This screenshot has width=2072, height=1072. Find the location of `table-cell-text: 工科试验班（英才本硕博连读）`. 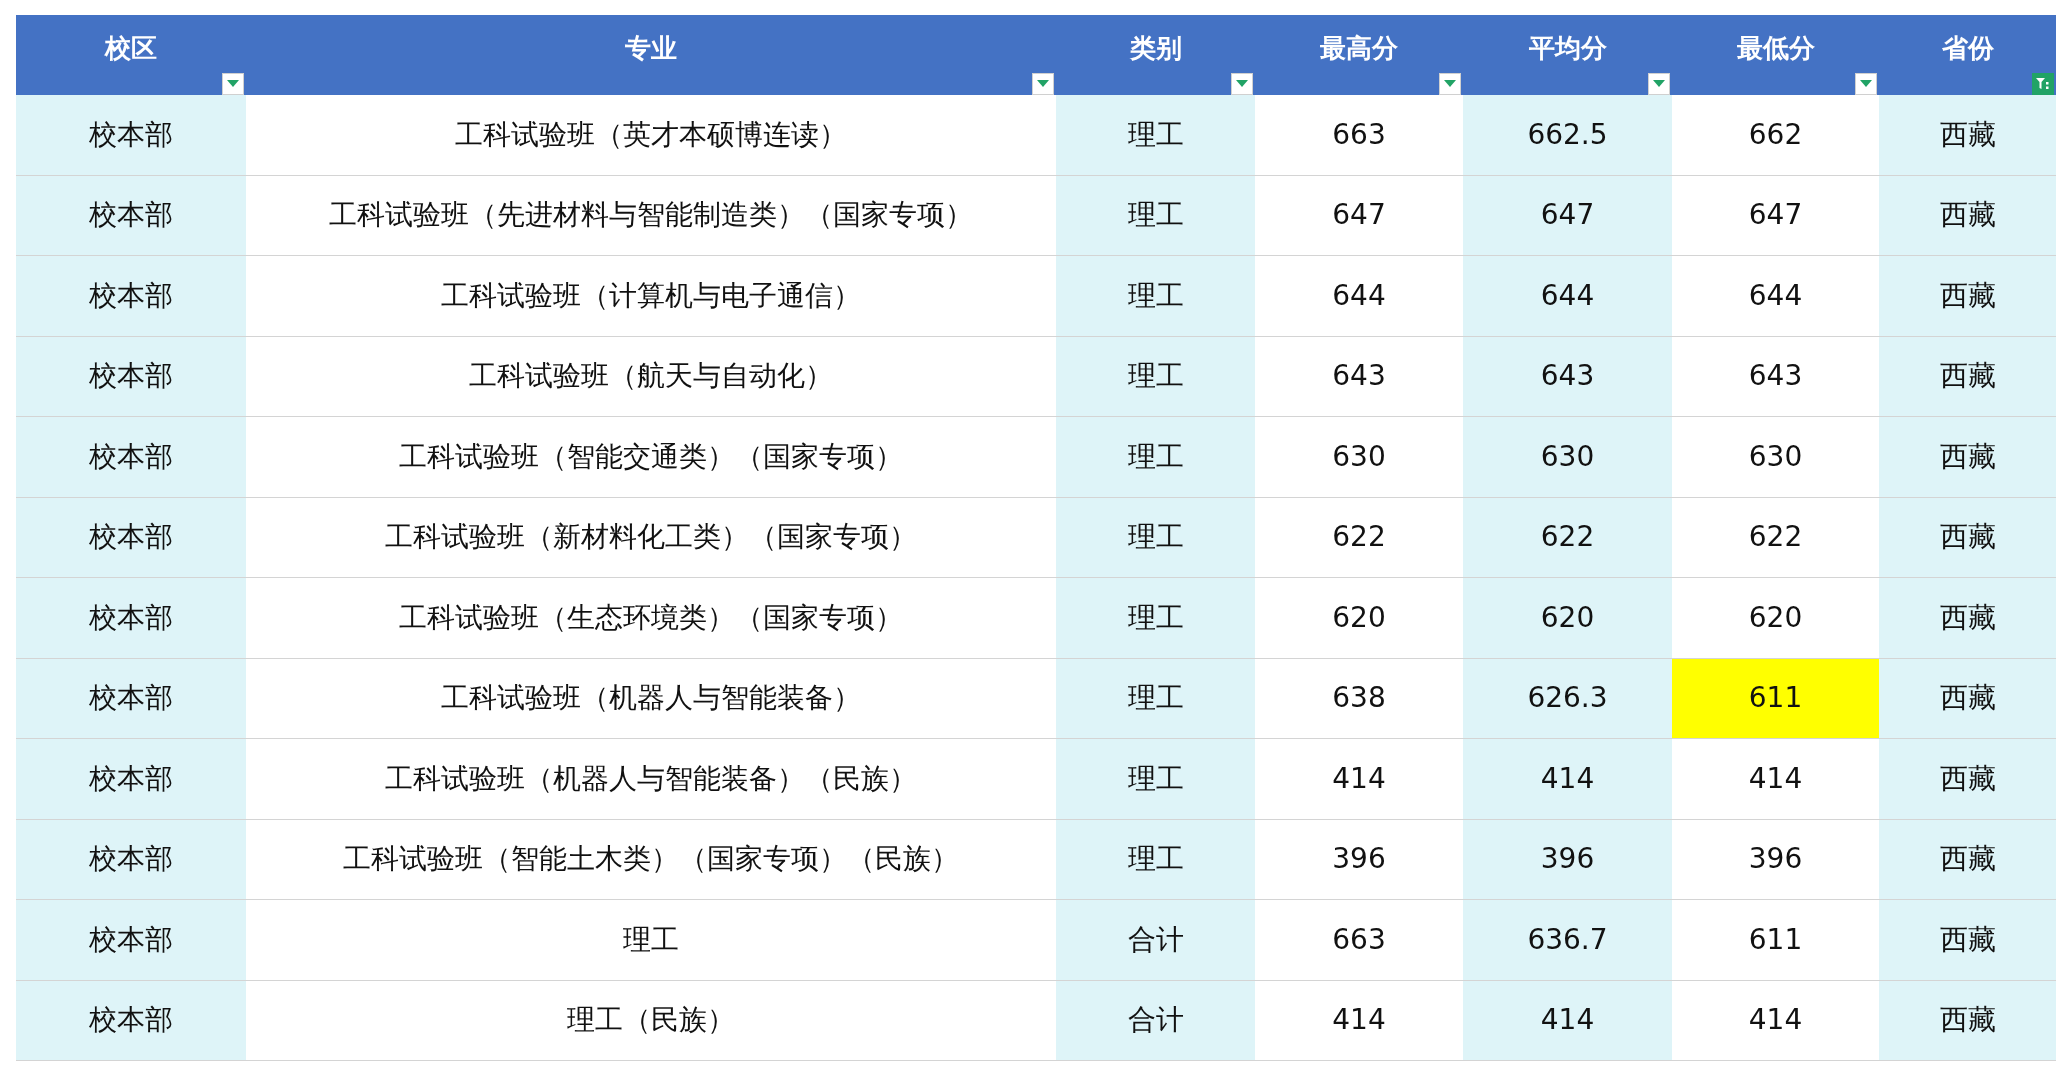

table-cell-text: 工科试验班（英才本硕博连读） is located at coordinates (651, 134).